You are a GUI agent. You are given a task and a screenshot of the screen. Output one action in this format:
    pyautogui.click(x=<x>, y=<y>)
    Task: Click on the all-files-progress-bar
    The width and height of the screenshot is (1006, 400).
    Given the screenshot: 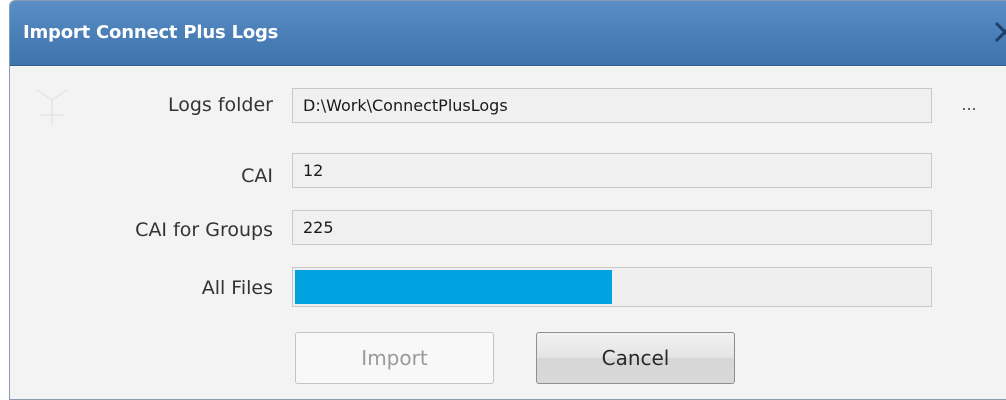 What is the action you would take?
    pyautogui.click(x=612, y=287)
    